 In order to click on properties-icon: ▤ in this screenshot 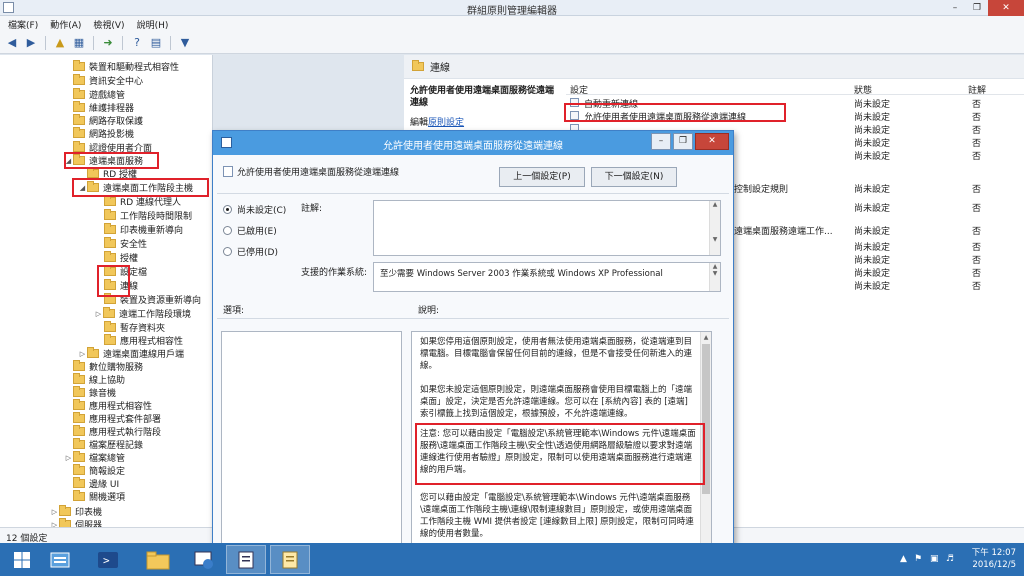, I will do `click(156, 43)`.